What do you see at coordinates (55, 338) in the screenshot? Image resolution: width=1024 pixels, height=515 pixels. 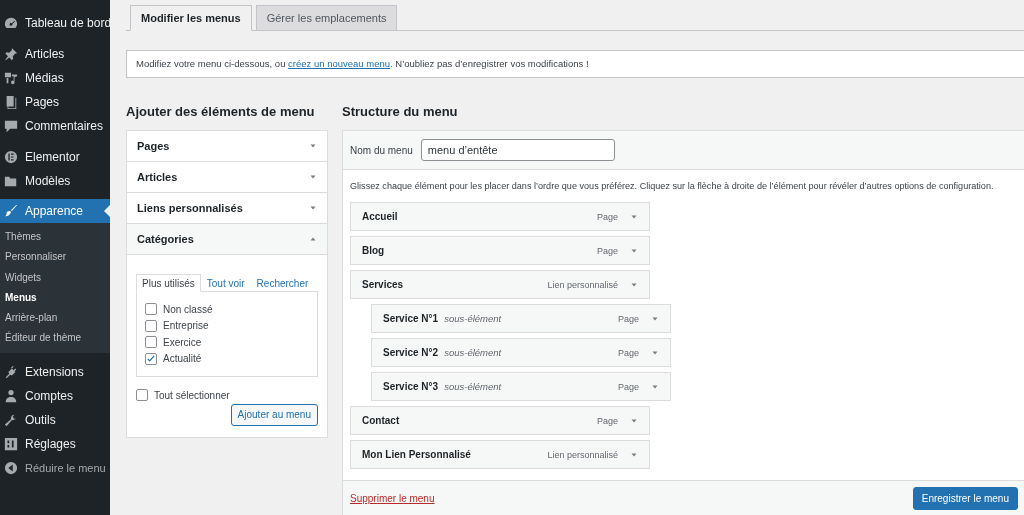 I see `submenu-item: Éditeur de thème` at bounding box center [55, 338].